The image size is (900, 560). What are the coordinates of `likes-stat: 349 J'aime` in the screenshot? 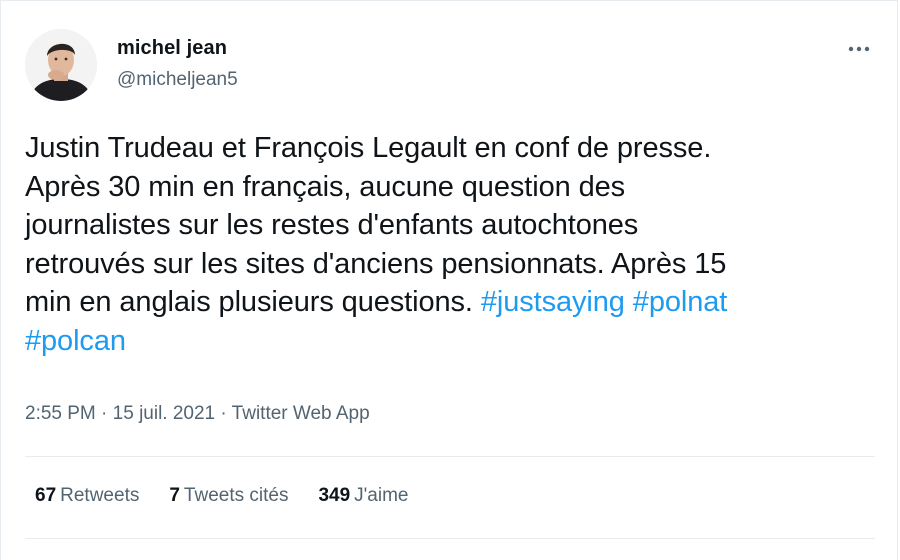 It's located at (363, 496).